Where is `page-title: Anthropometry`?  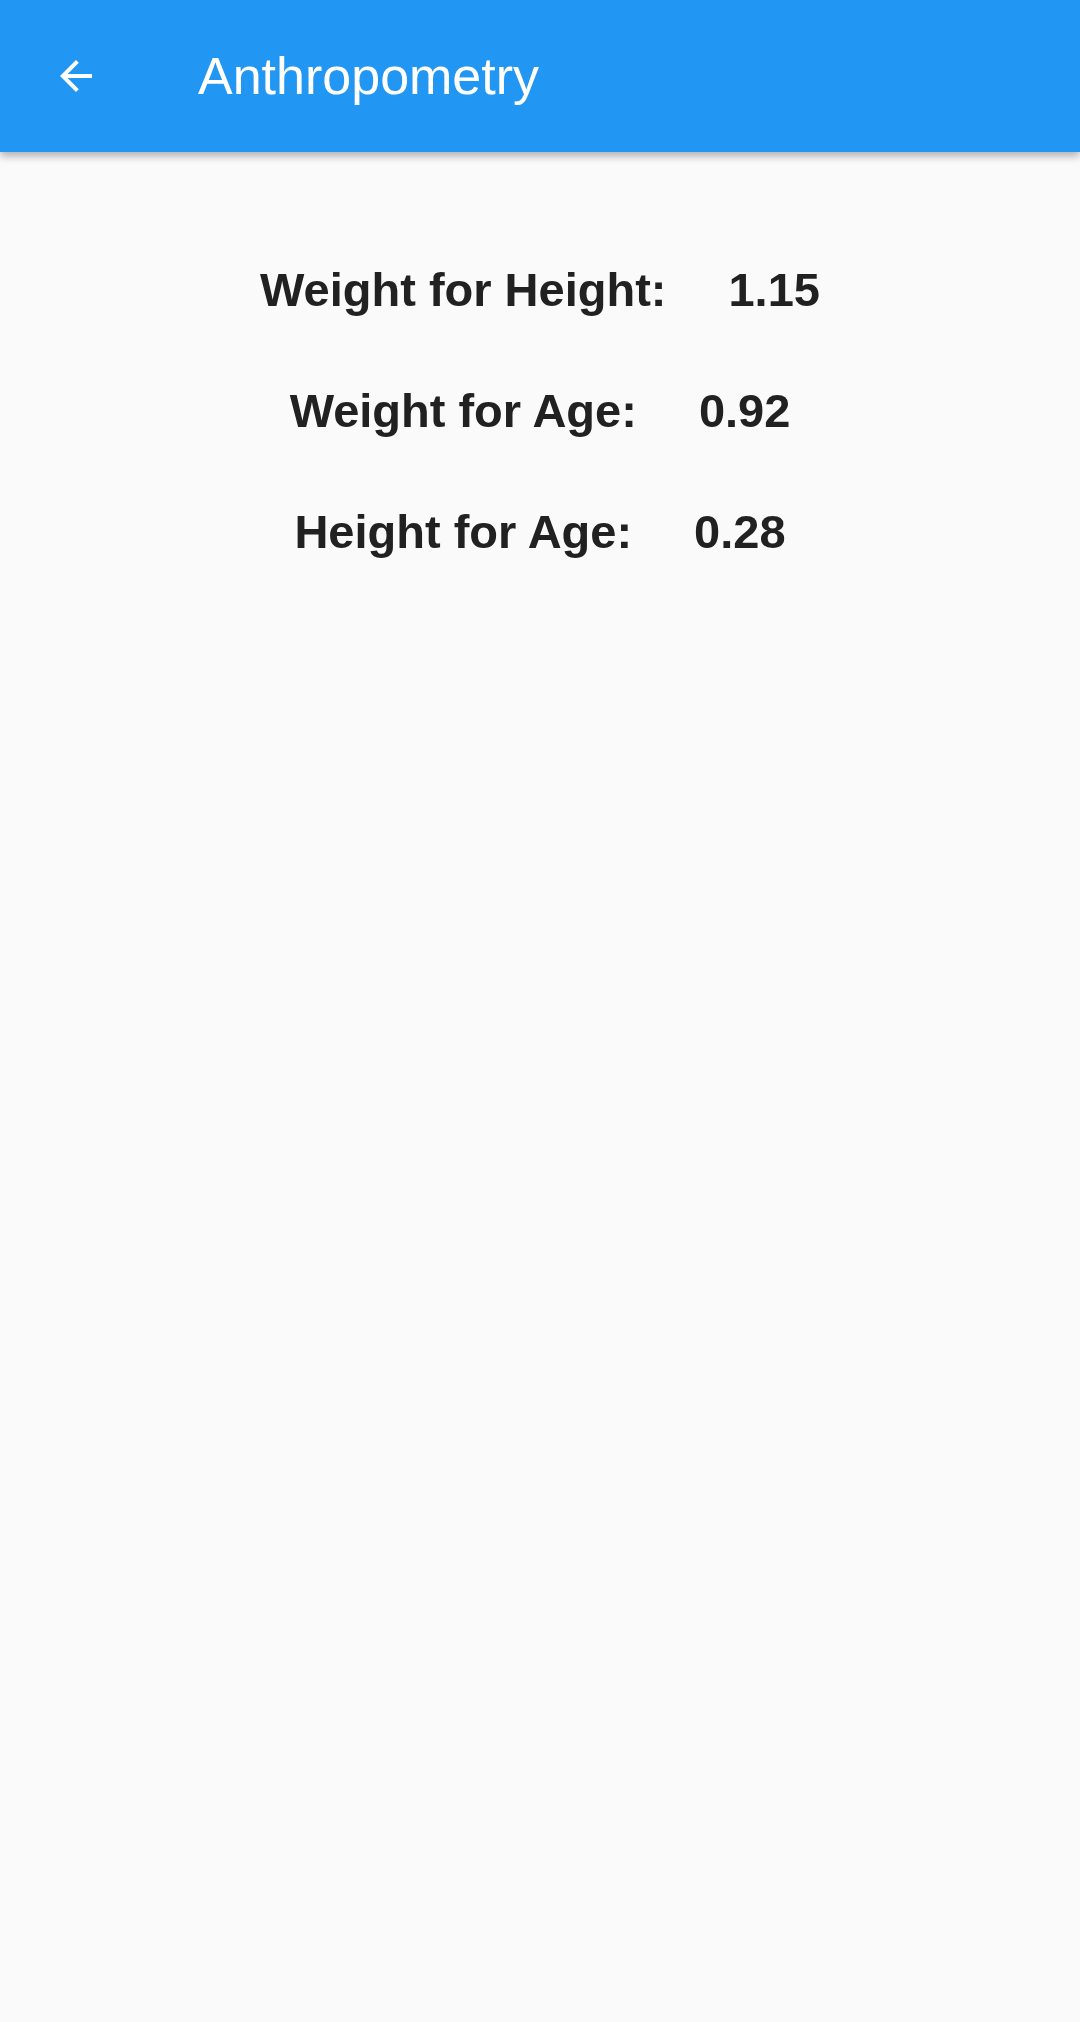
page-title: Anthropometry is located at coordinates (369, 76).